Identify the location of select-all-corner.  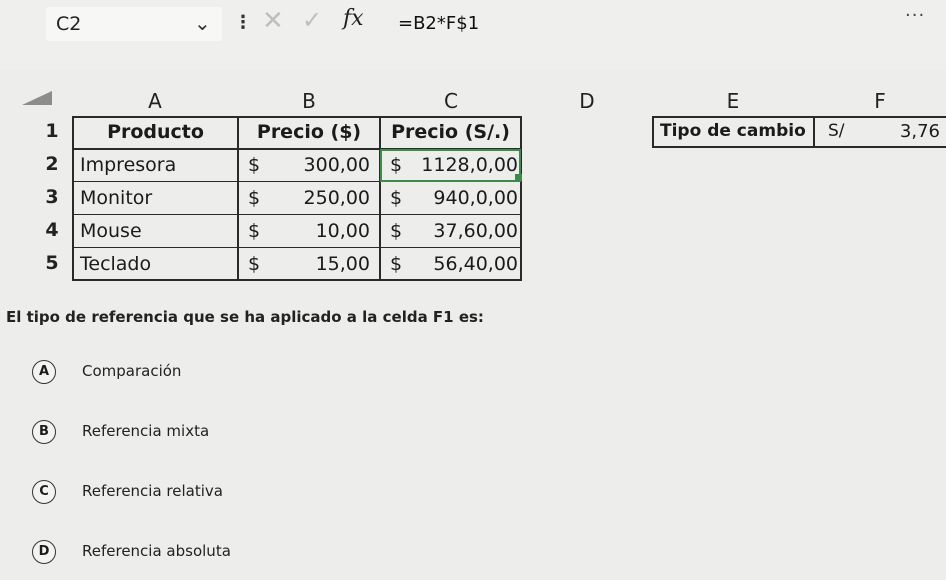
(37, 98).